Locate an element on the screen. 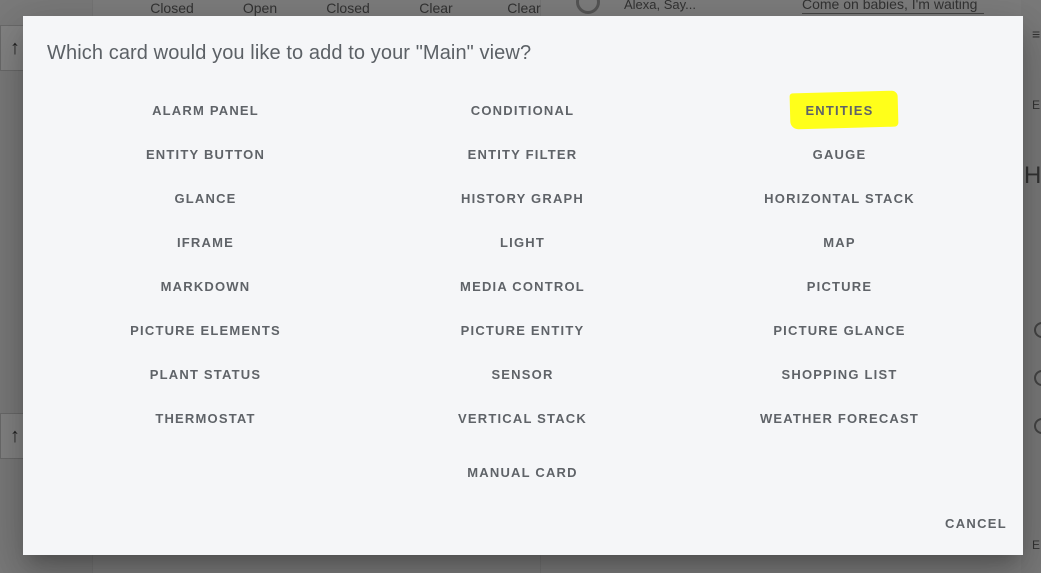  card-option-label: LIGHT is located at coordinates (522, 242).